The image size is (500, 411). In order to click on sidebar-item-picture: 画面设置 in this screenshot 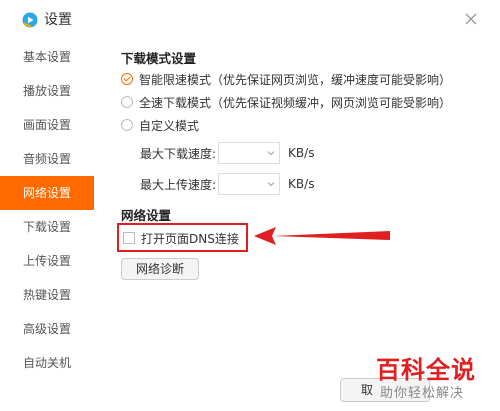, I will do `click(47, 125)`.